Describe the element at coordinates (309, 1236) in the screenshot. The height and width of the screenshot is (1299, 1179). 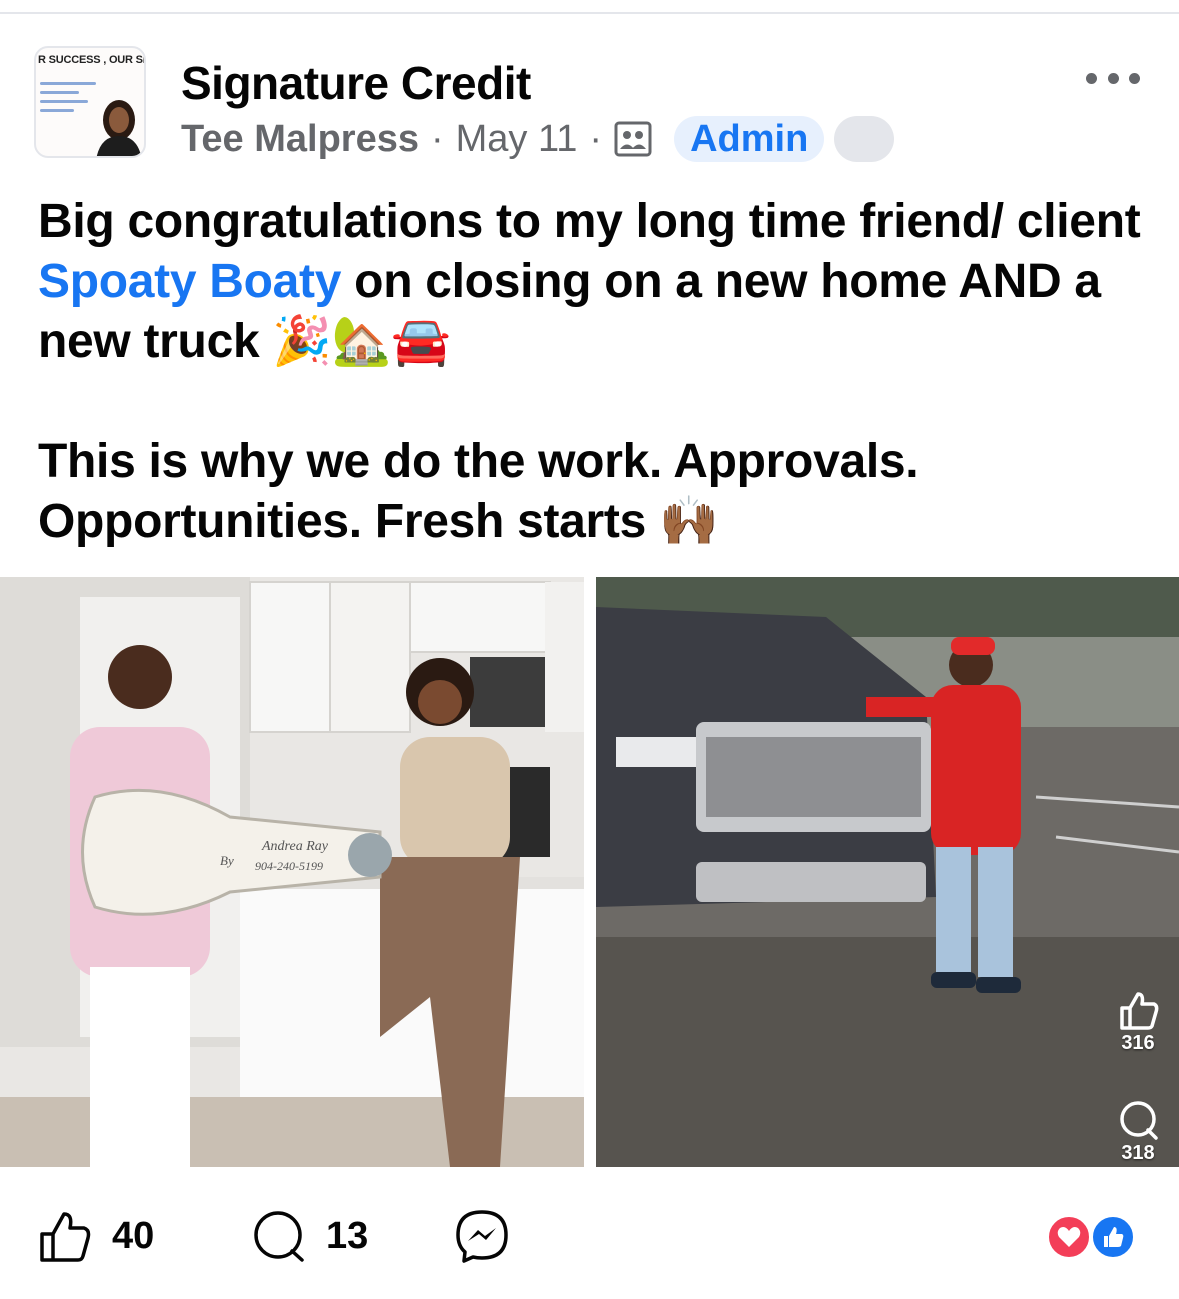
I see `comment-button: 13` at that location.